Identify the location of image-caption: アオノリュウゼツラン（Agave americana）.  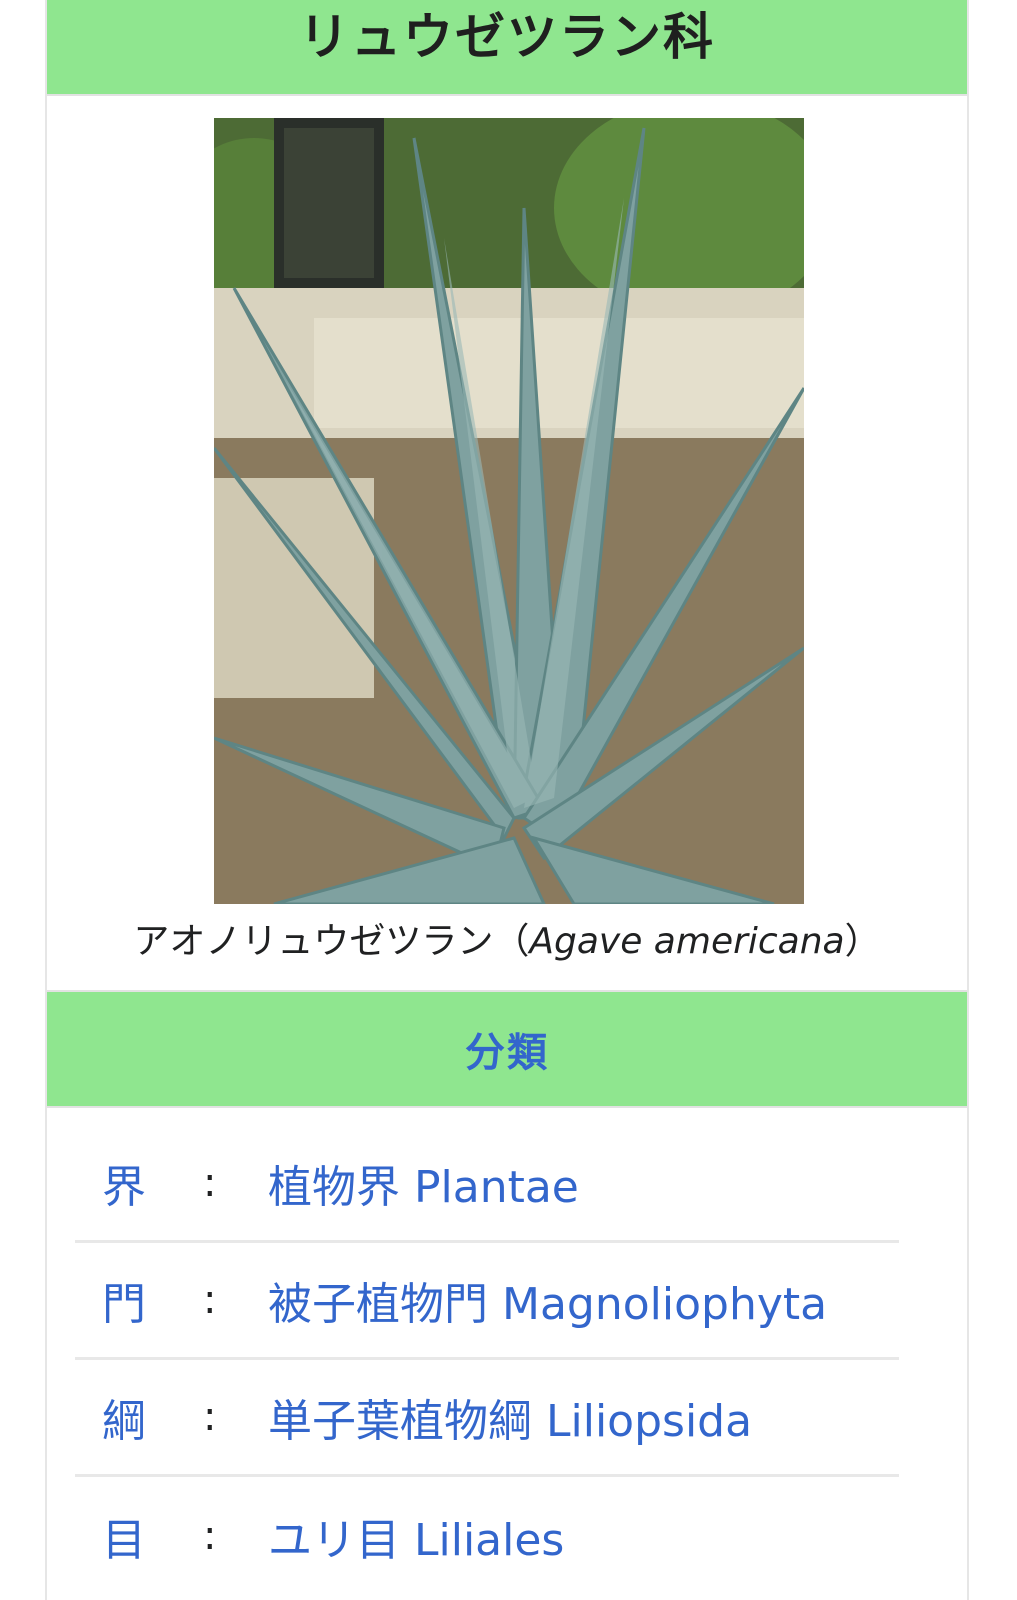
(507, 938).